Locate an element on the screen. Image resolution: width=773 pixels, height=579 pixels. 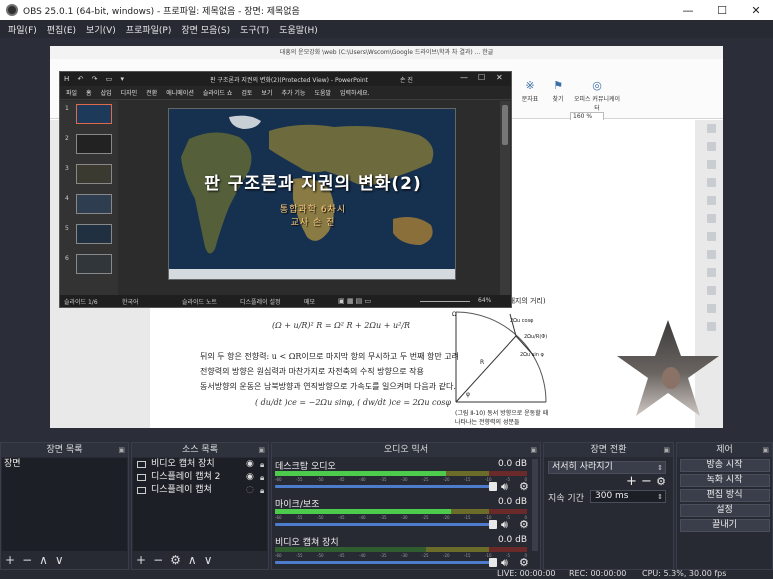
menu-profile: 프로파일(P) is located at coordinates (149, 29).